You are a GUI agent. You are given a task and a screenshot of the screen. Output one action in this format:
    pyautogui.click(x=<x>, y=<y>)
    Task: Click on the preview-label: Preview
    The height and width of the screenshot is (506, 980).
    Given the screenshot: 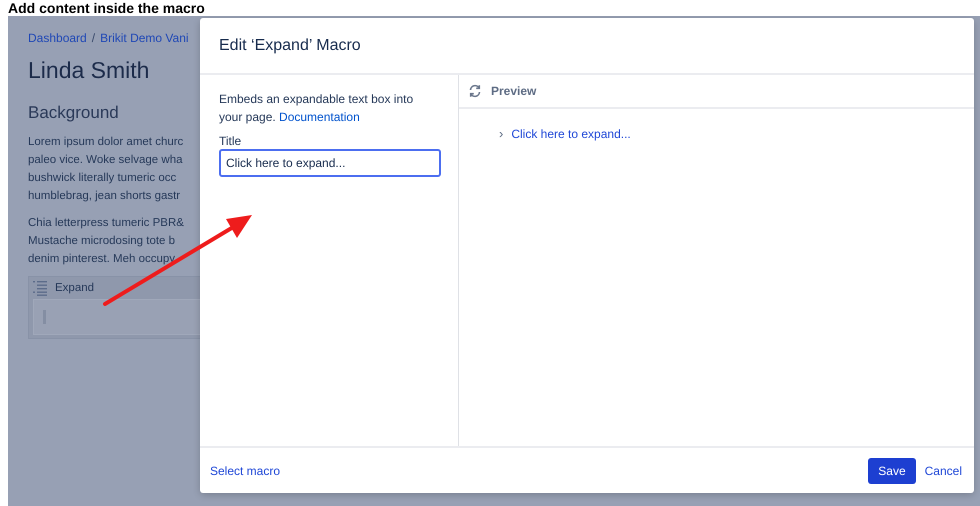 What is the action you would take?
    pyautogui.click(x=513, y=91)
    